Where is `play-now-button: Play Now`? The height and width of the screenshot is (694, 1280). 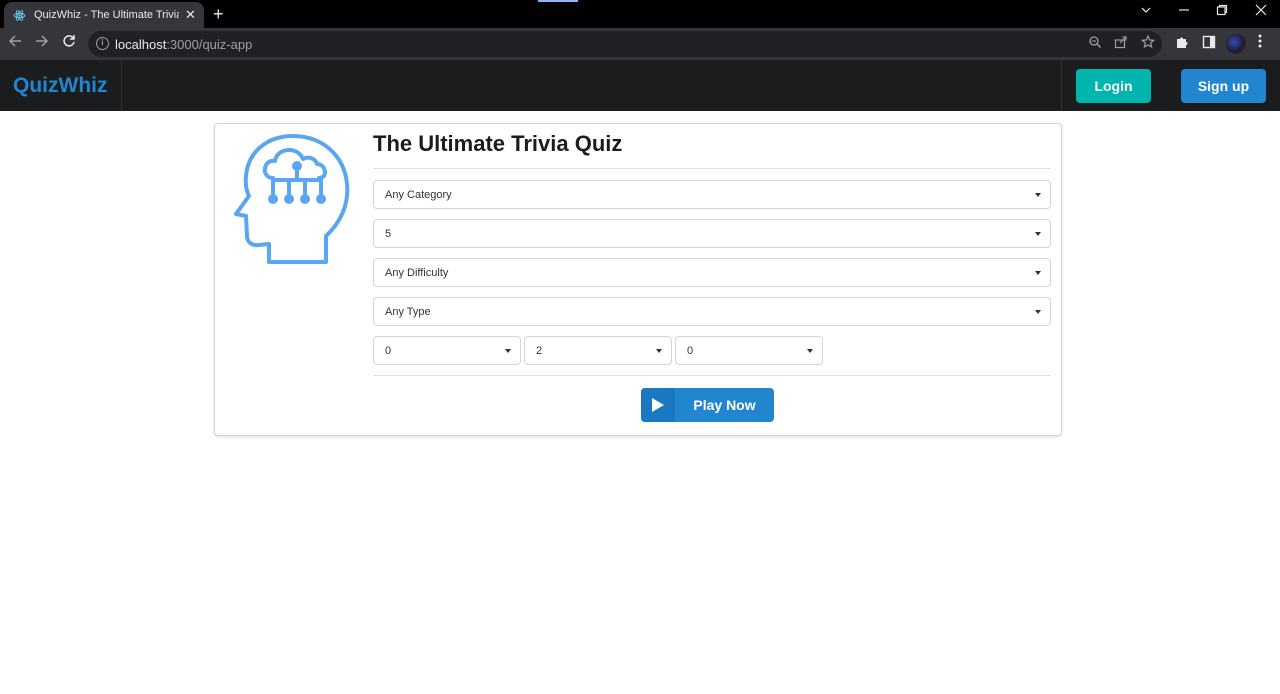
play-now-button: Play Now is located at coordinates (707, 405).